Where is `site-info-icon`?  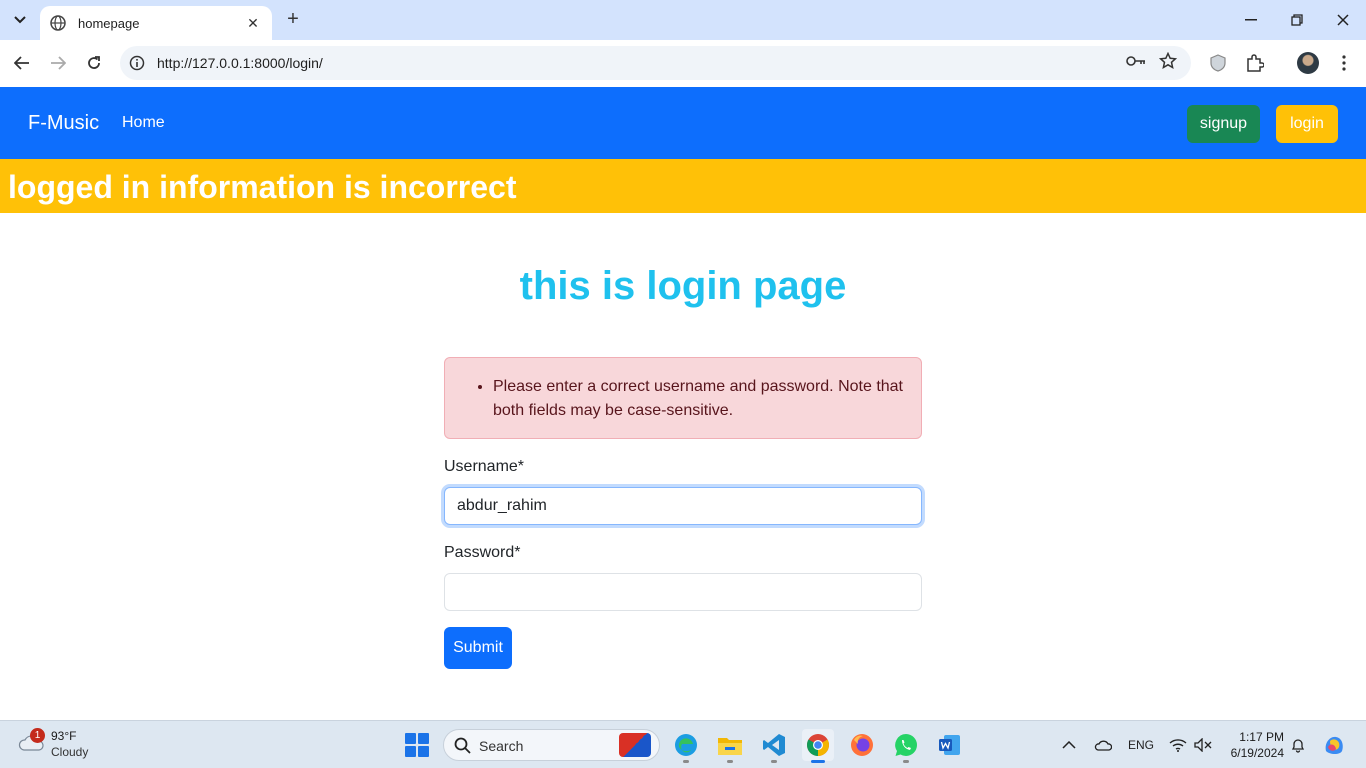 site-info-icon is located at coordinates (137, 63).